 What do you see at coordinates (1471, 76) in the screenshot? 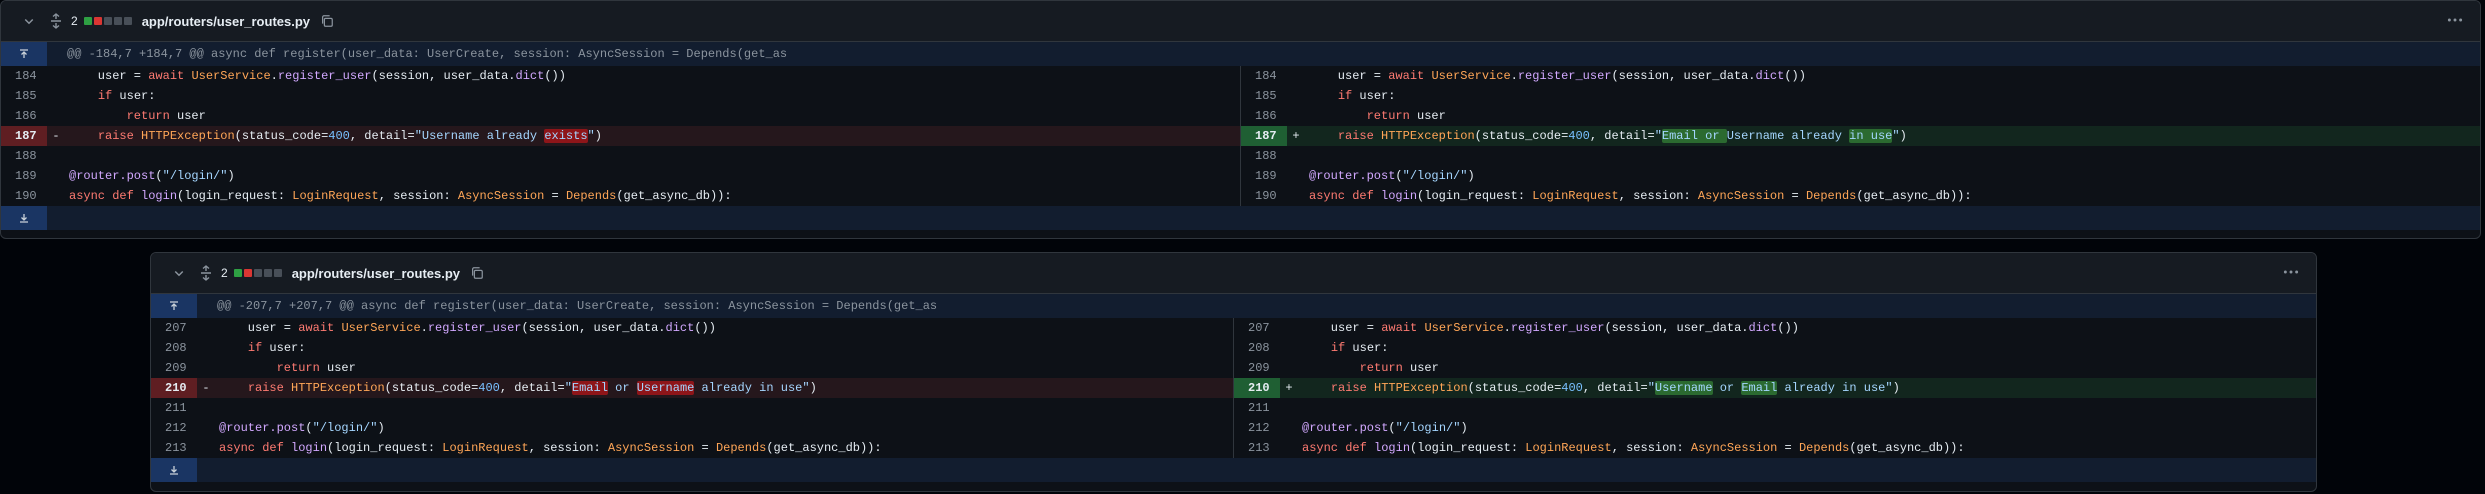
I see `code-token: UserService` at bounding box center [1471, 76].